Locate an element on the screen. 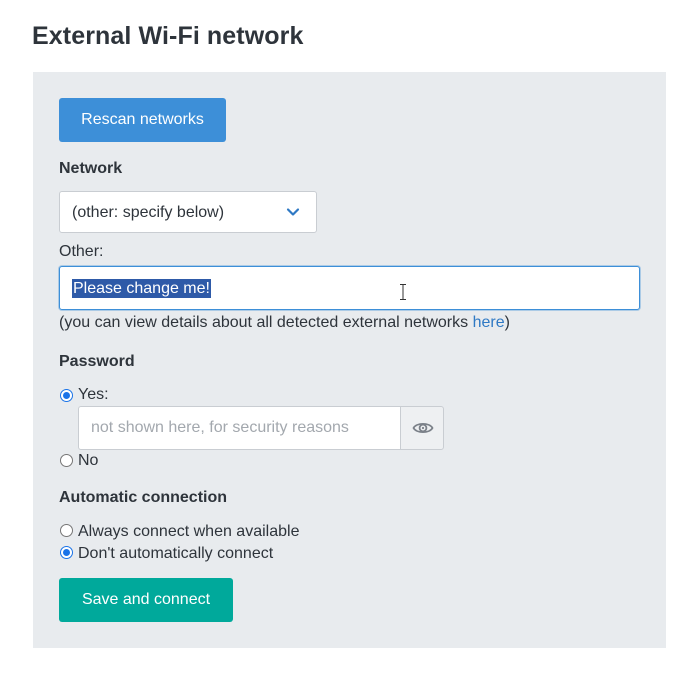 Image resolution: width=696 pixels, height=678 pixels. chevron-down-icon is located at coordinates (293, 212).